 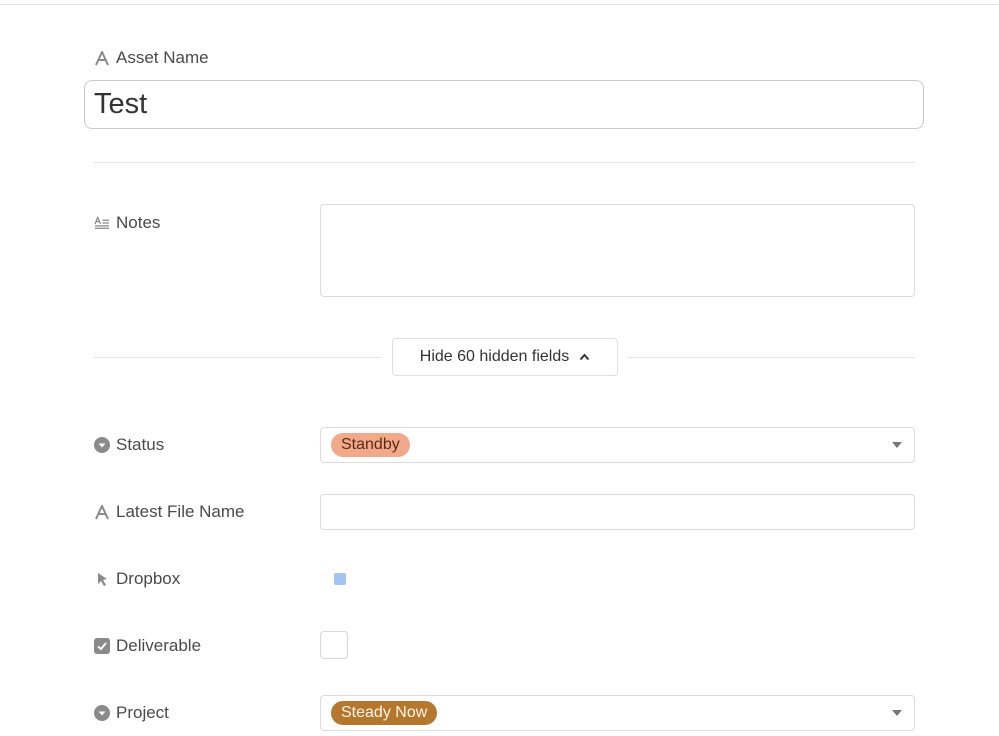 I want to click on checkbox-icon, so click(x=102, y=646).